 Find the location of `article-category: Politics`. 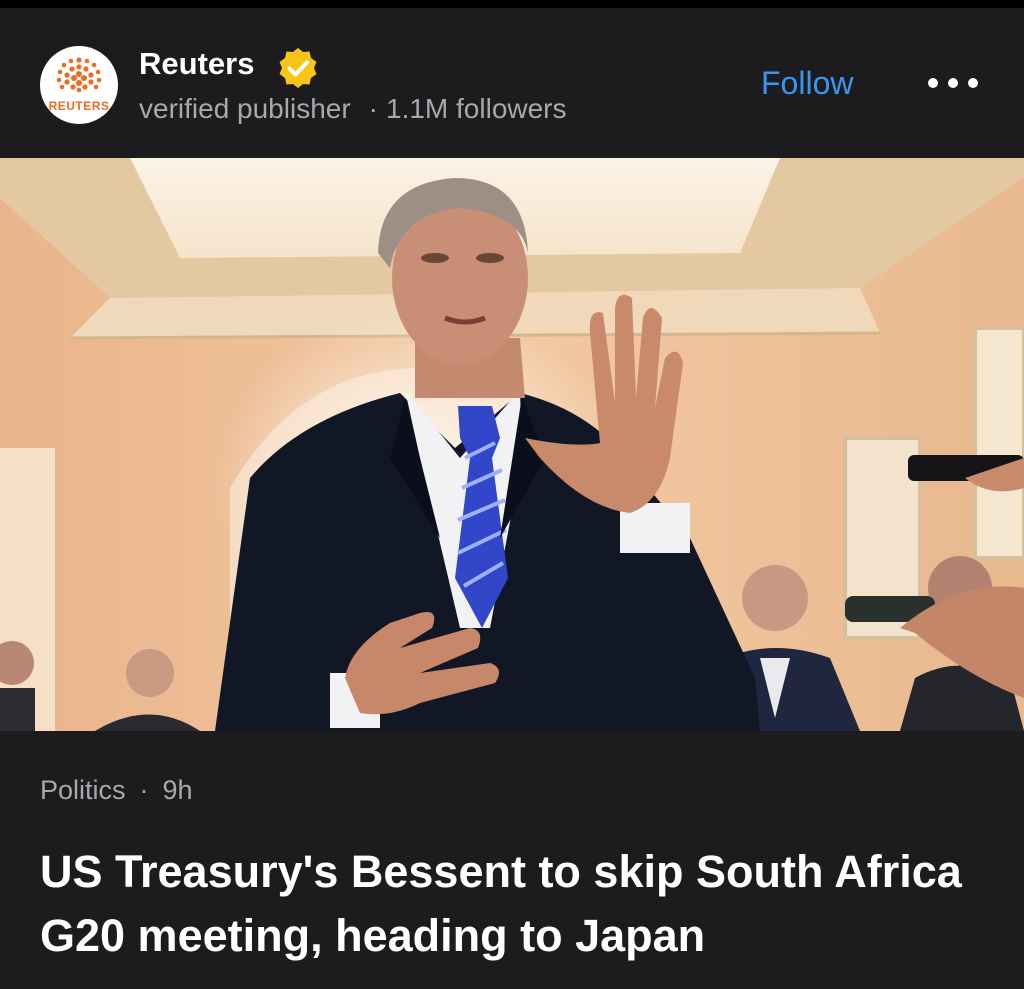

article-category: Politics is located at coordinates (83, 790).